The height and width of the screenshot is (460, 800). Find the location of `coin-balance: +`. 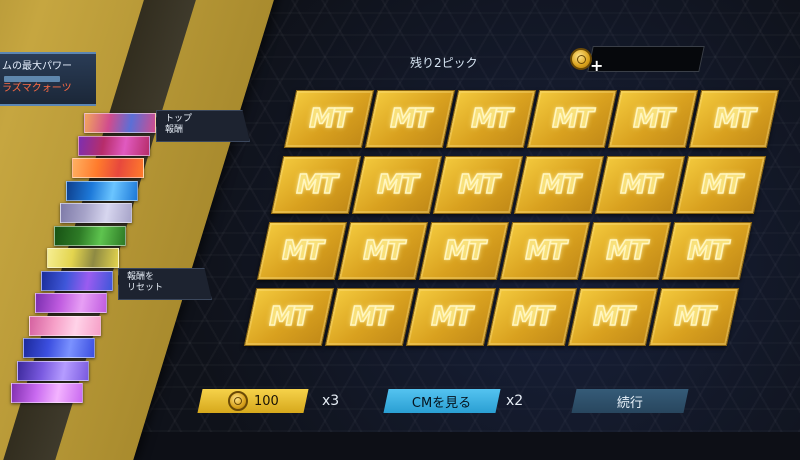

coin-balance: + is located at coordinates (637, 60).